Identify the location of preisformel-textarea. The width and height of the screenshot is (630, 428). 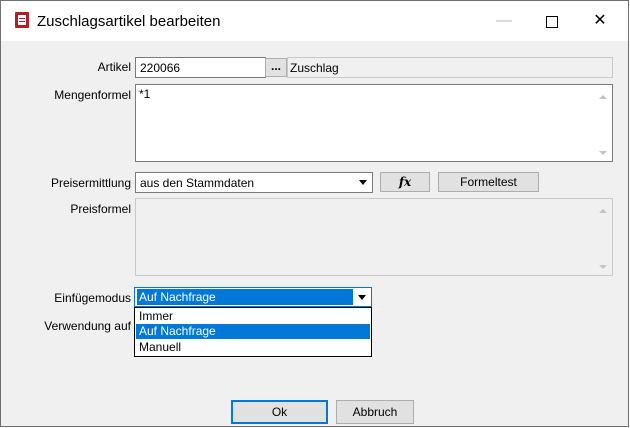
(374, 237).